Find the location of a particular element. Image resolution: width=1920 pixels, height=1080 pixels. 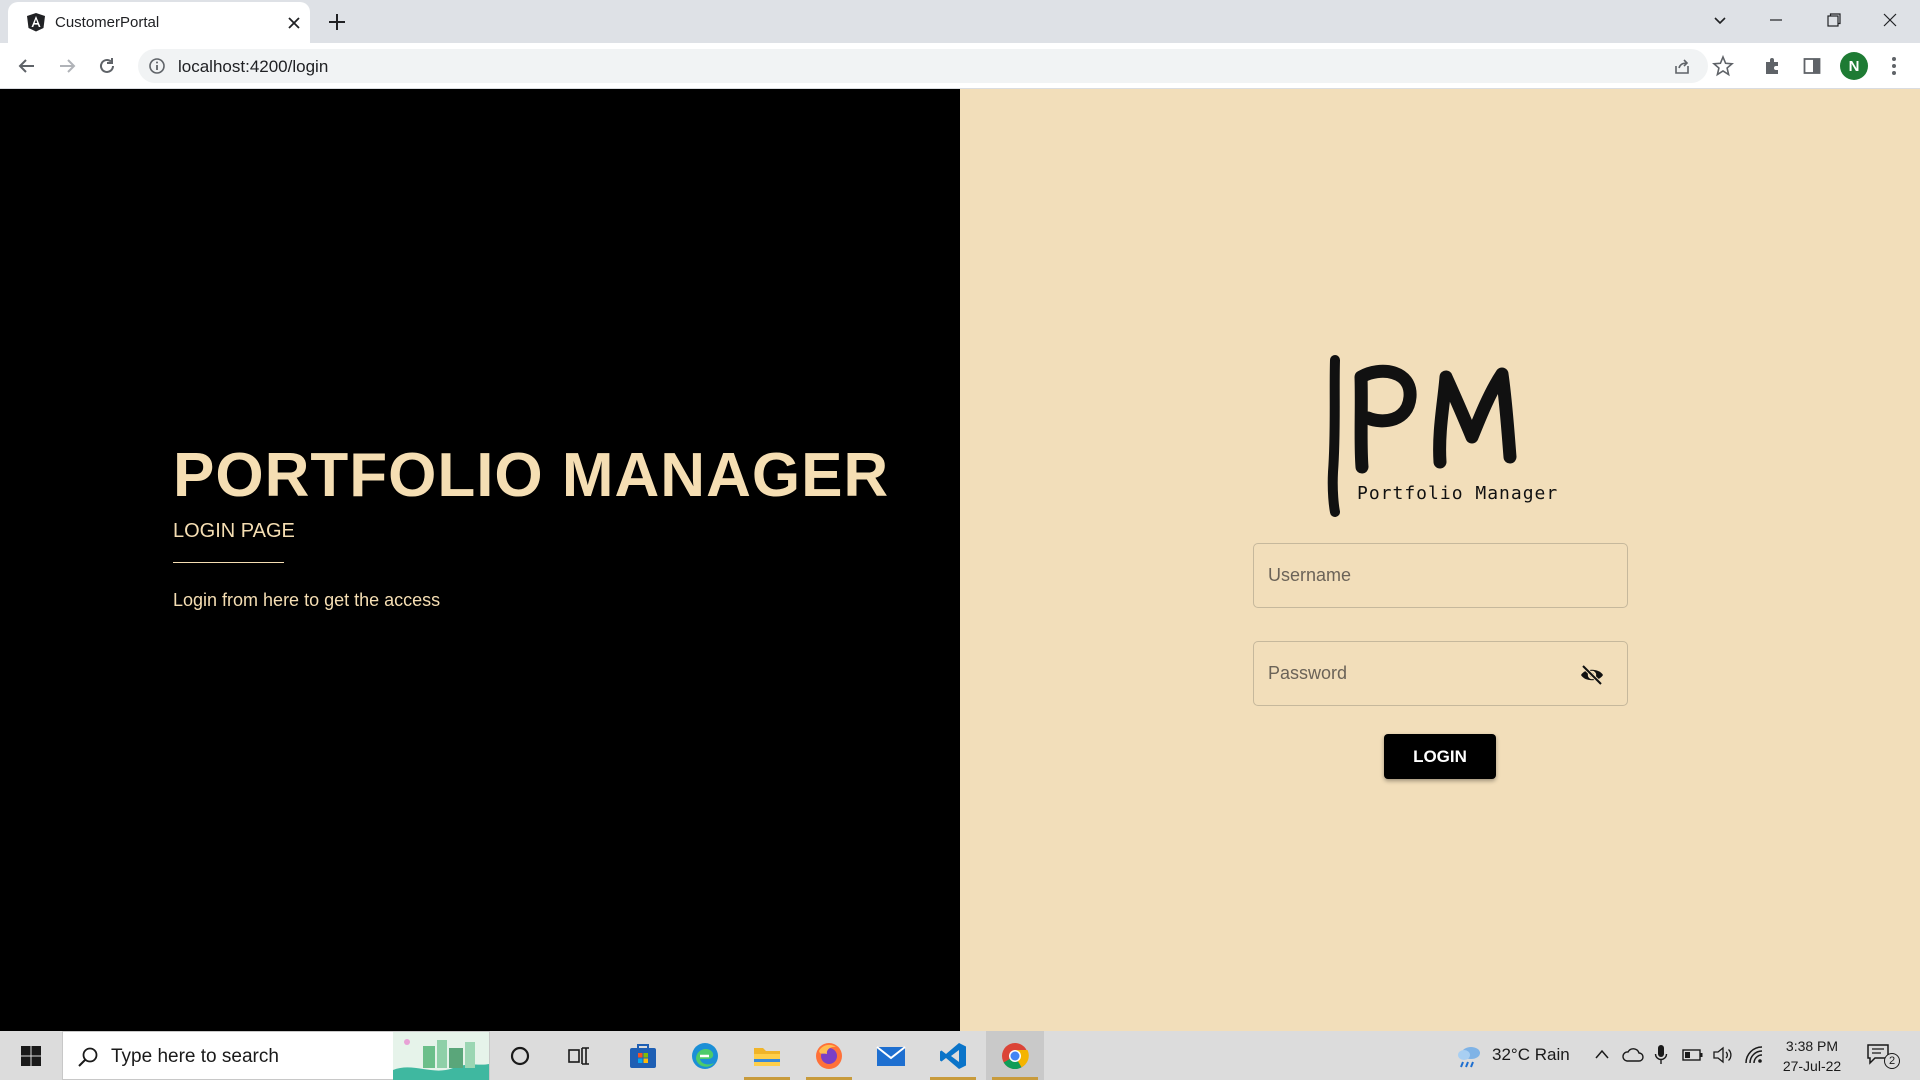

back-button is located at coordinates (27, 66).